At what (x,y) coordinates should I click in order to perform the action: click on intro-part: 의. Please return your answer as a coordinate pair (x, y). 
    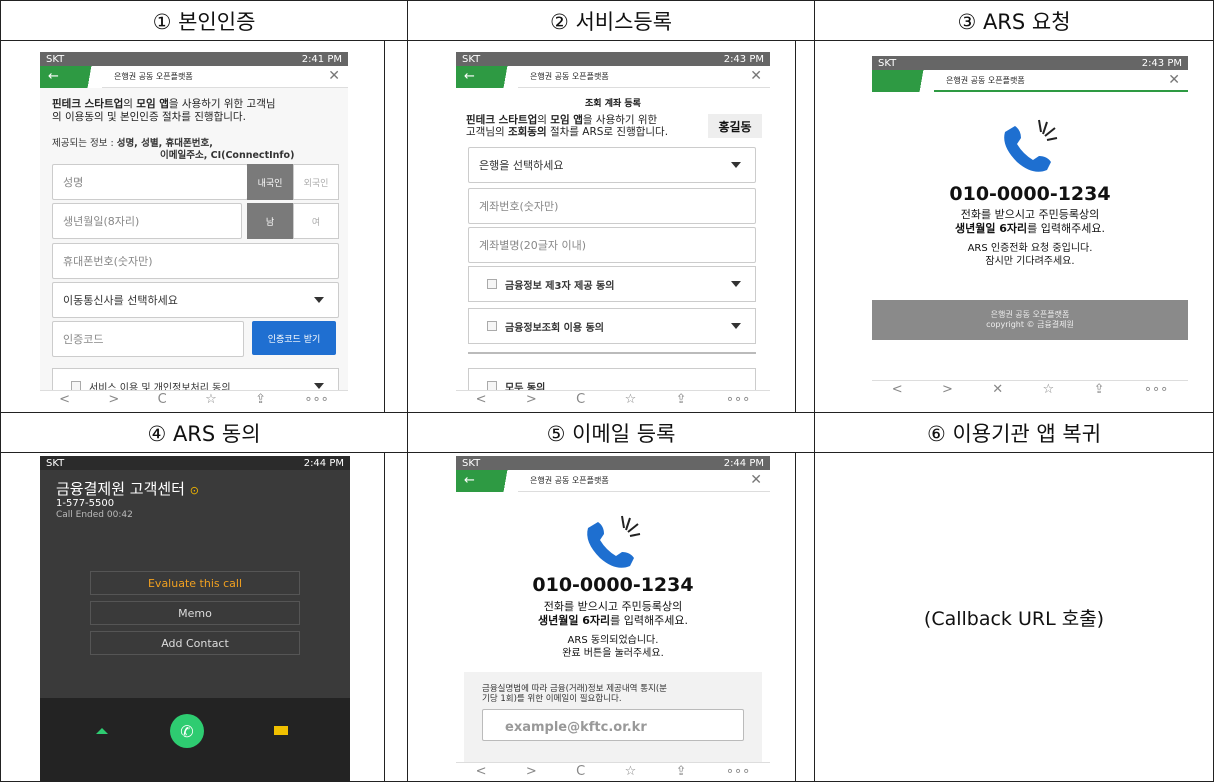
    Looking at the image, I should click on (130, 104).